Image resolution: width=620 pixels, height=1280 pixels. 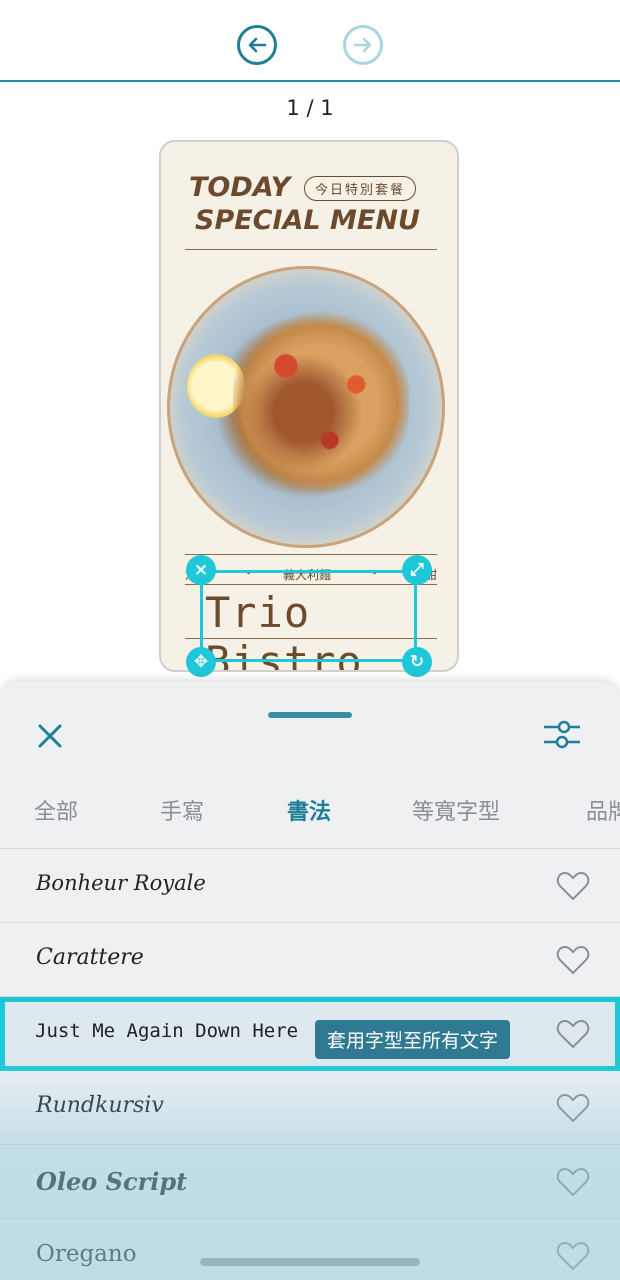 I want to click on delete-handle: ×, so click(x=201, y=570).